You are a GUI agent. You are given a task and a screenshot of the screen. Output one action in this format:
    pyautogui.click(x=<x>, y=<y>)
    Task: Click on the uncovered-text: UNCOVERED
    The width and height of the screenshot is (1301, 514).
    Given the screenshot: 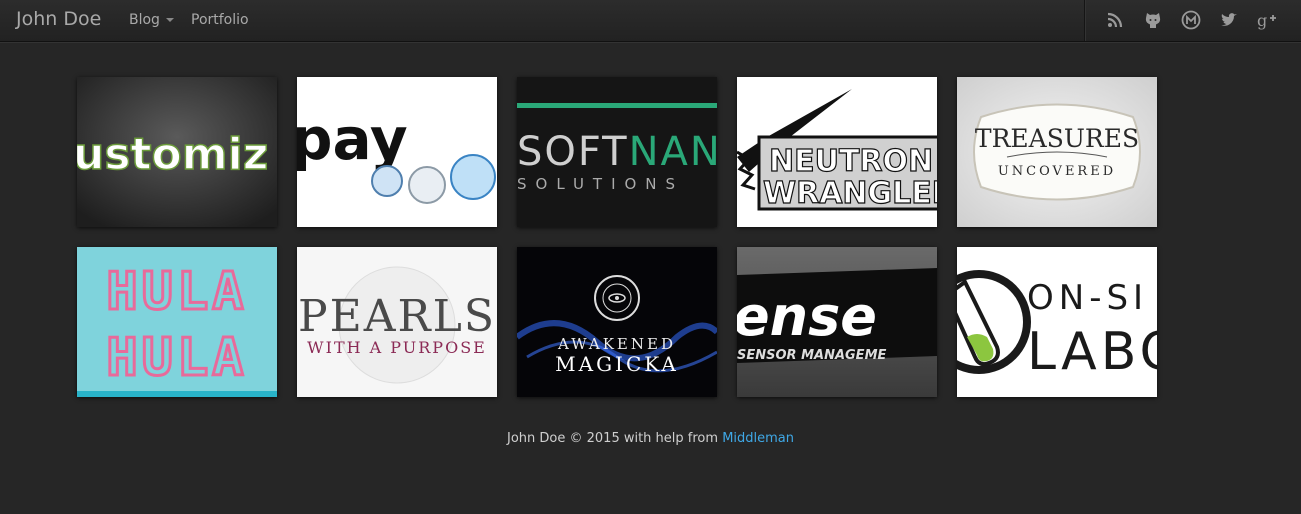 What is the action you would take?
    pyautogui.click(x=1057, y=171)
    